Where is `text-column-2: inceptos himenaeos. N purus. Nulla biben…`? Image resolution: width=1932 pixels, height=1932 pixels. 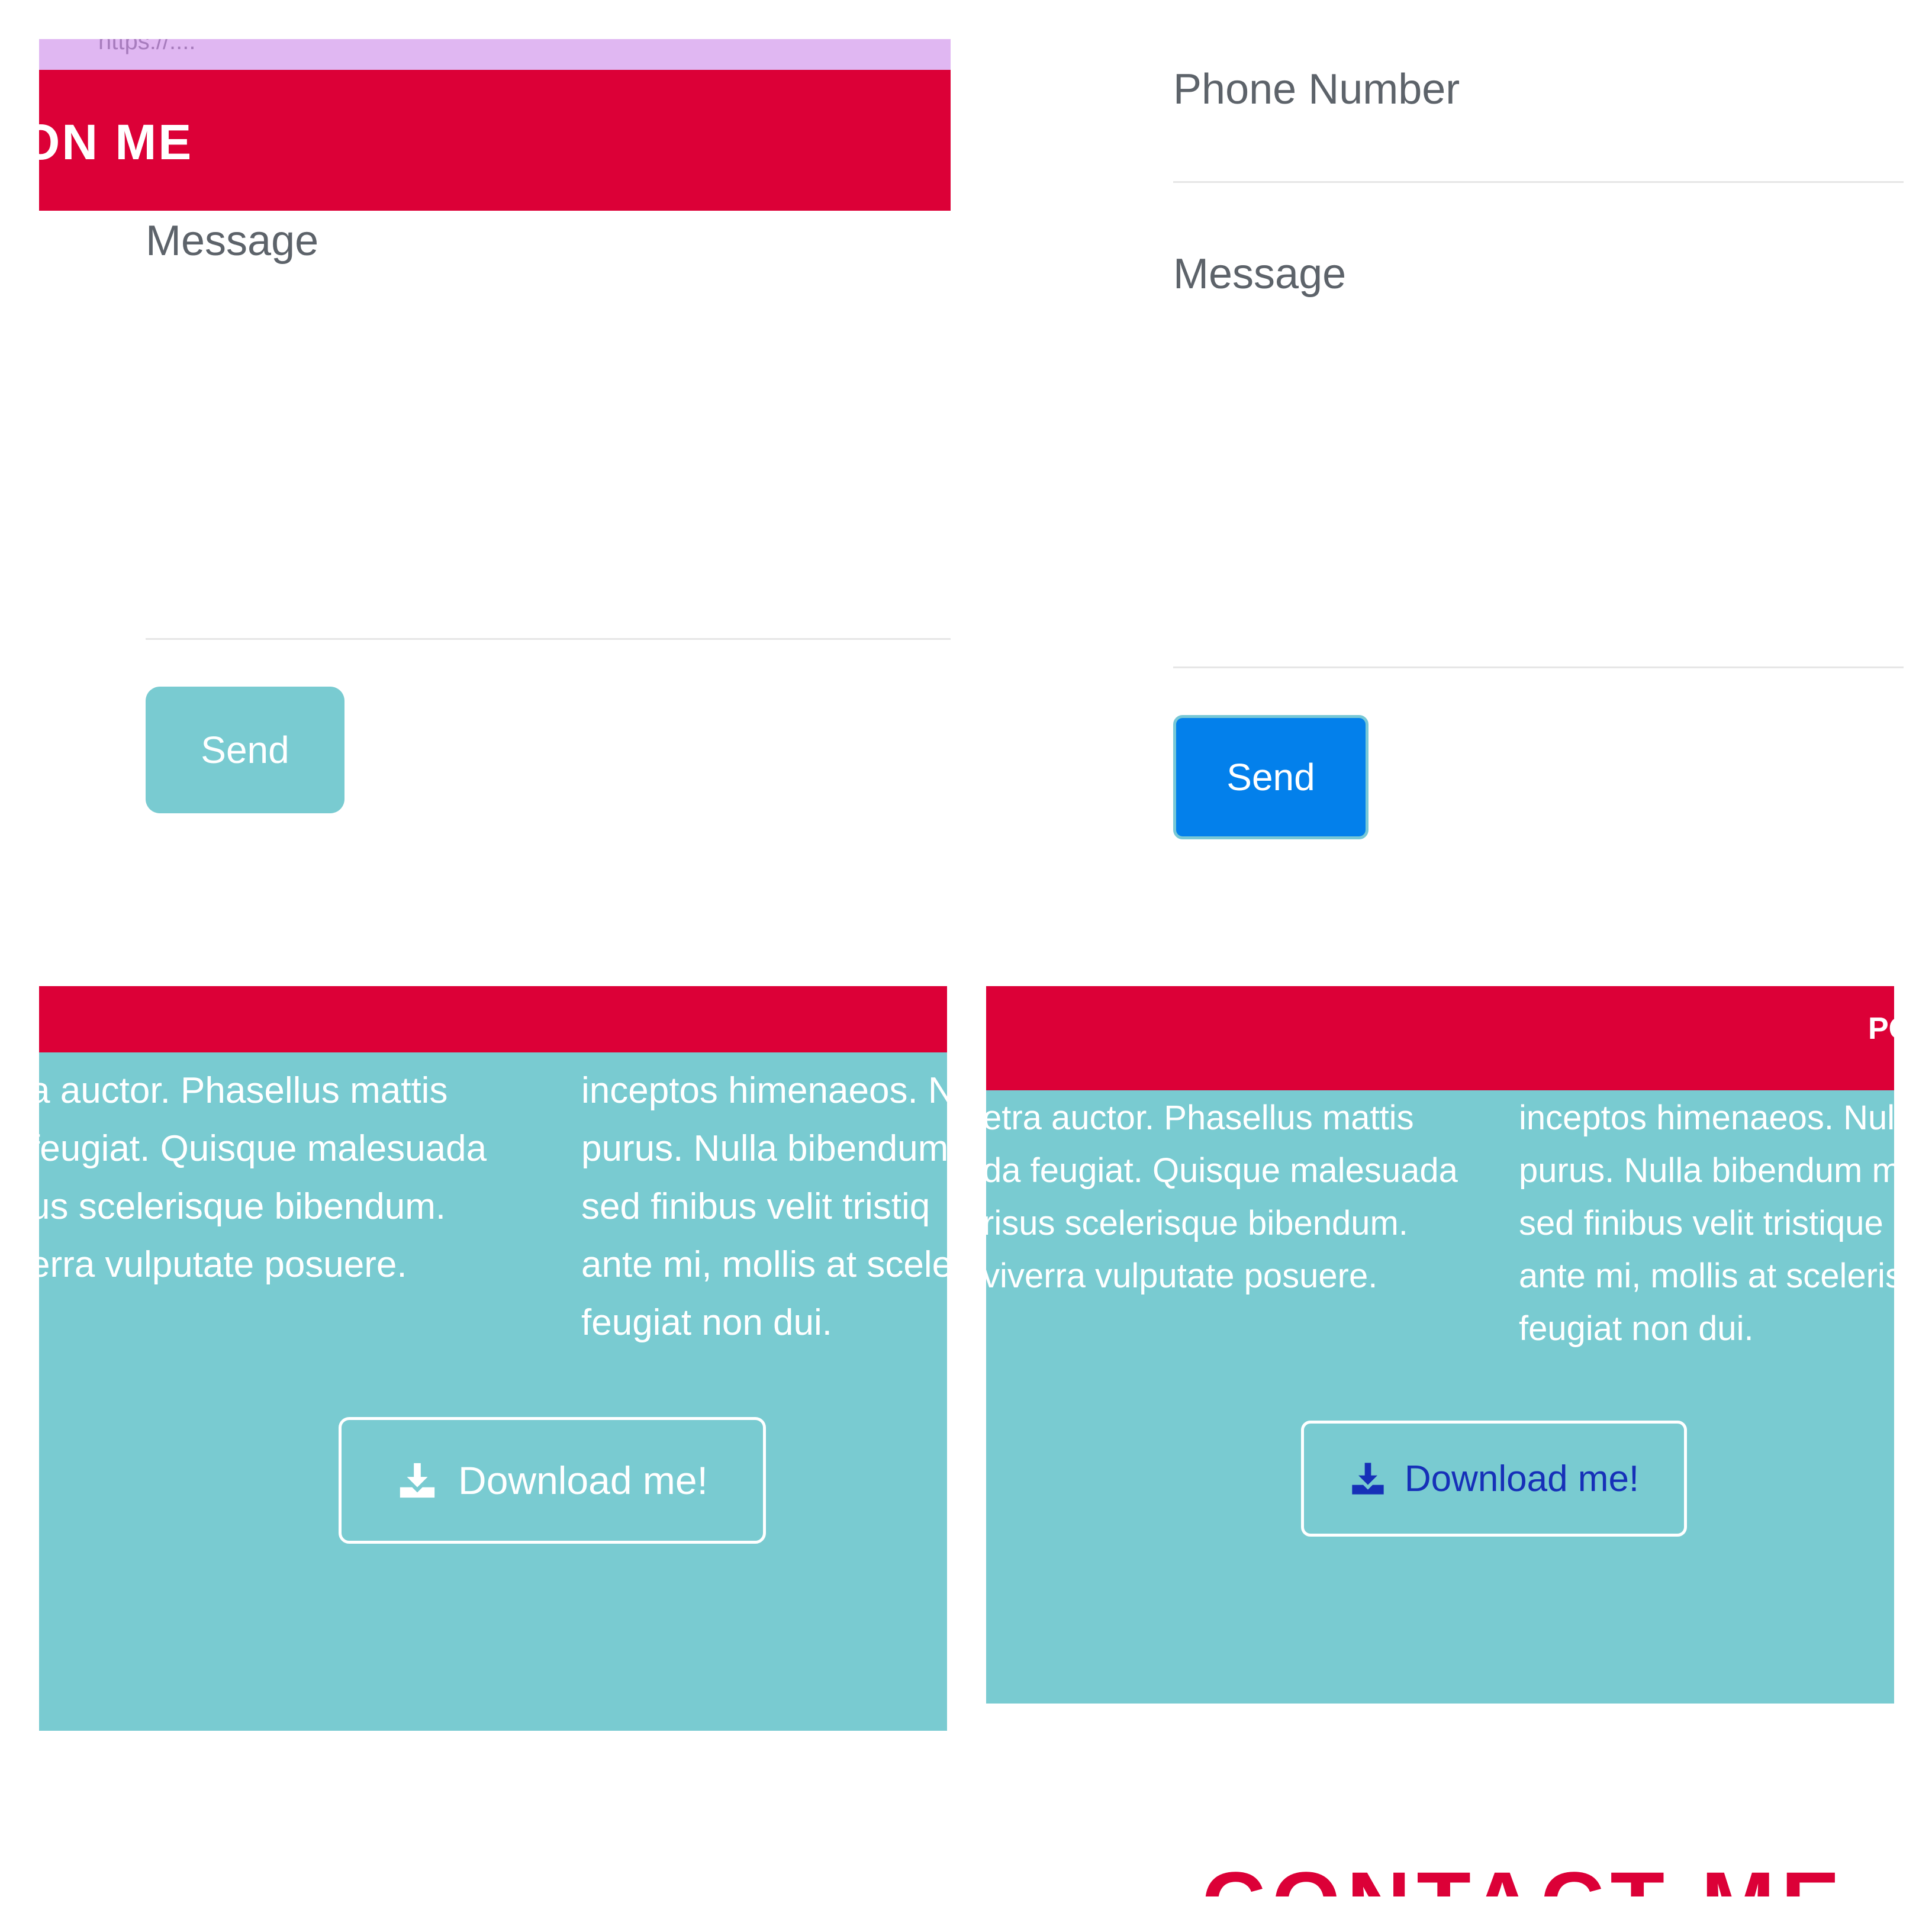
text-column-2: inceptos himenaeos. N purus. Nulla biben… is located at coordinates (764, 1207).